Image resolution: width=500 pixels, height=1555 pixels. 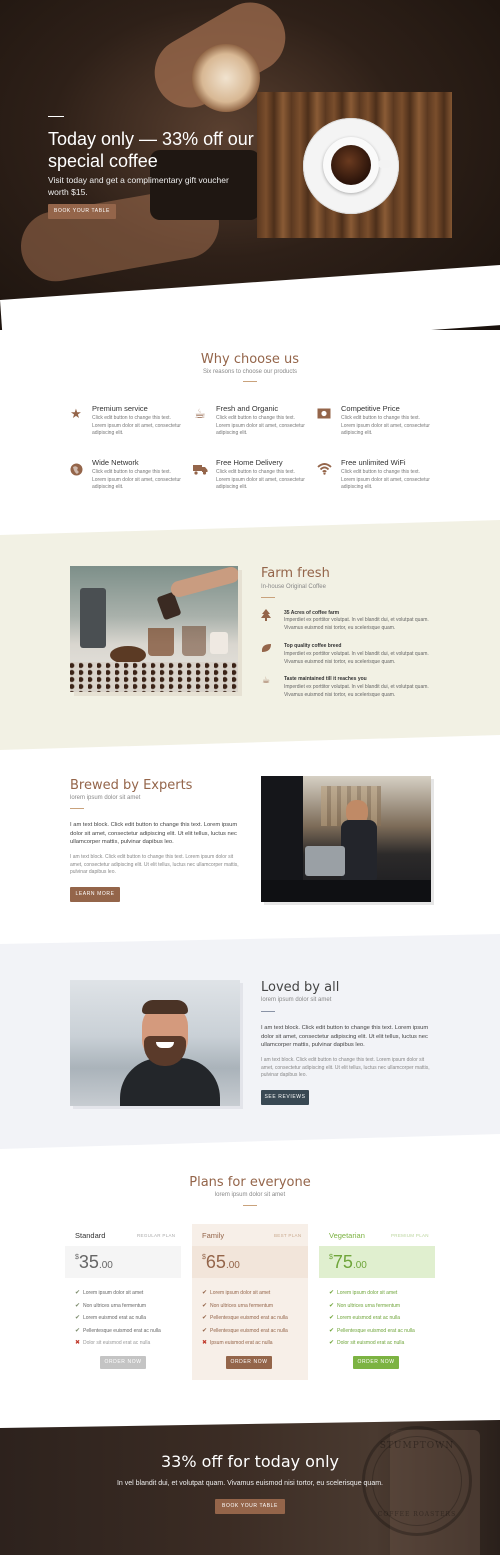 What do you see at coordinates (250, 359) in the screenshot?
I see `why-title: Why choose us` at bounding box center [250, 359].